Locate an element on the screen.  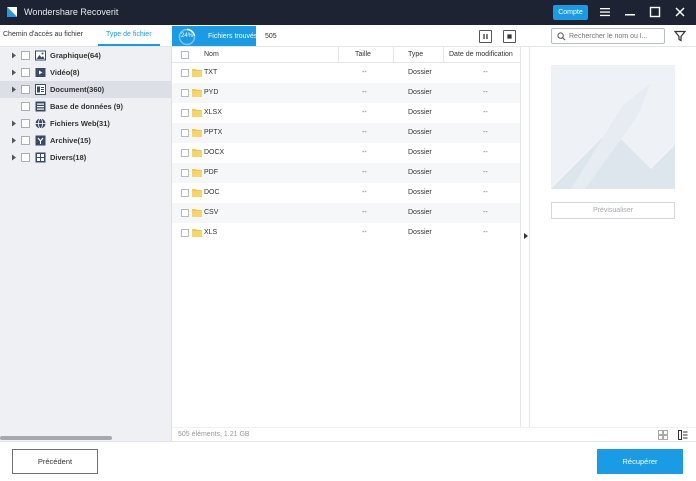
account-button: Compte is located at coordinates (570, 12).